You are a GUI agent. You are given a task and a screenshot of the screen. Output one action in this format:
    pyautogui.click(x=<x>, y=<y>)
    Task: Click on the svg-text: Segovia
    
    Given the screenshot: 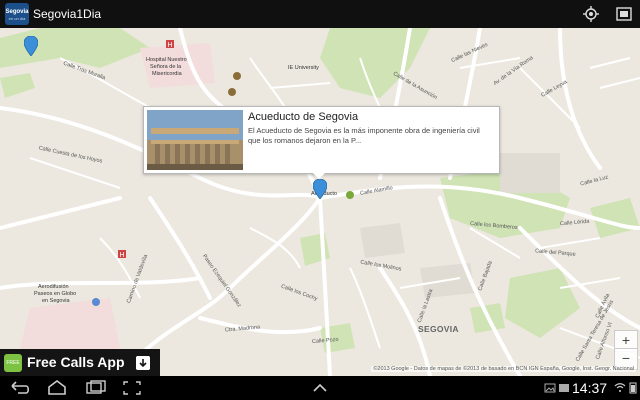 What is the action you would take?
    pyautogui.click(x=17, y=12)
    